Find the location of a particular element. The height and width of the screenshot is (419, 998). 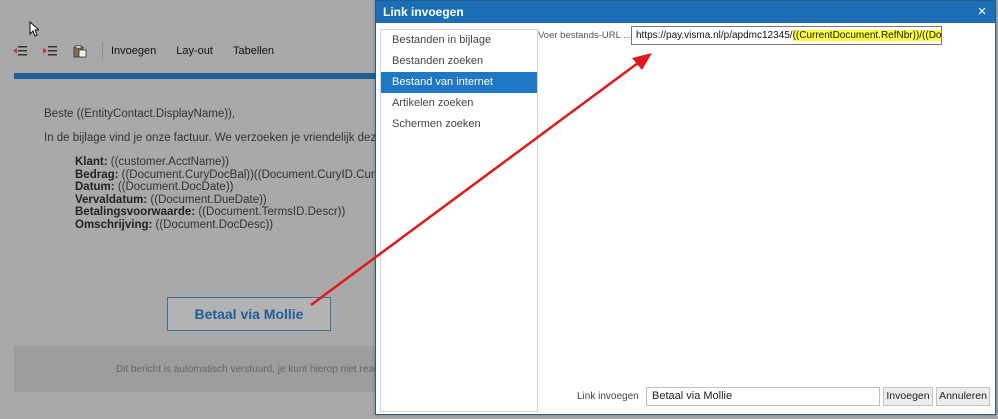

source-search-files: Bestanden zoeken is located at coordinates (459, 61).